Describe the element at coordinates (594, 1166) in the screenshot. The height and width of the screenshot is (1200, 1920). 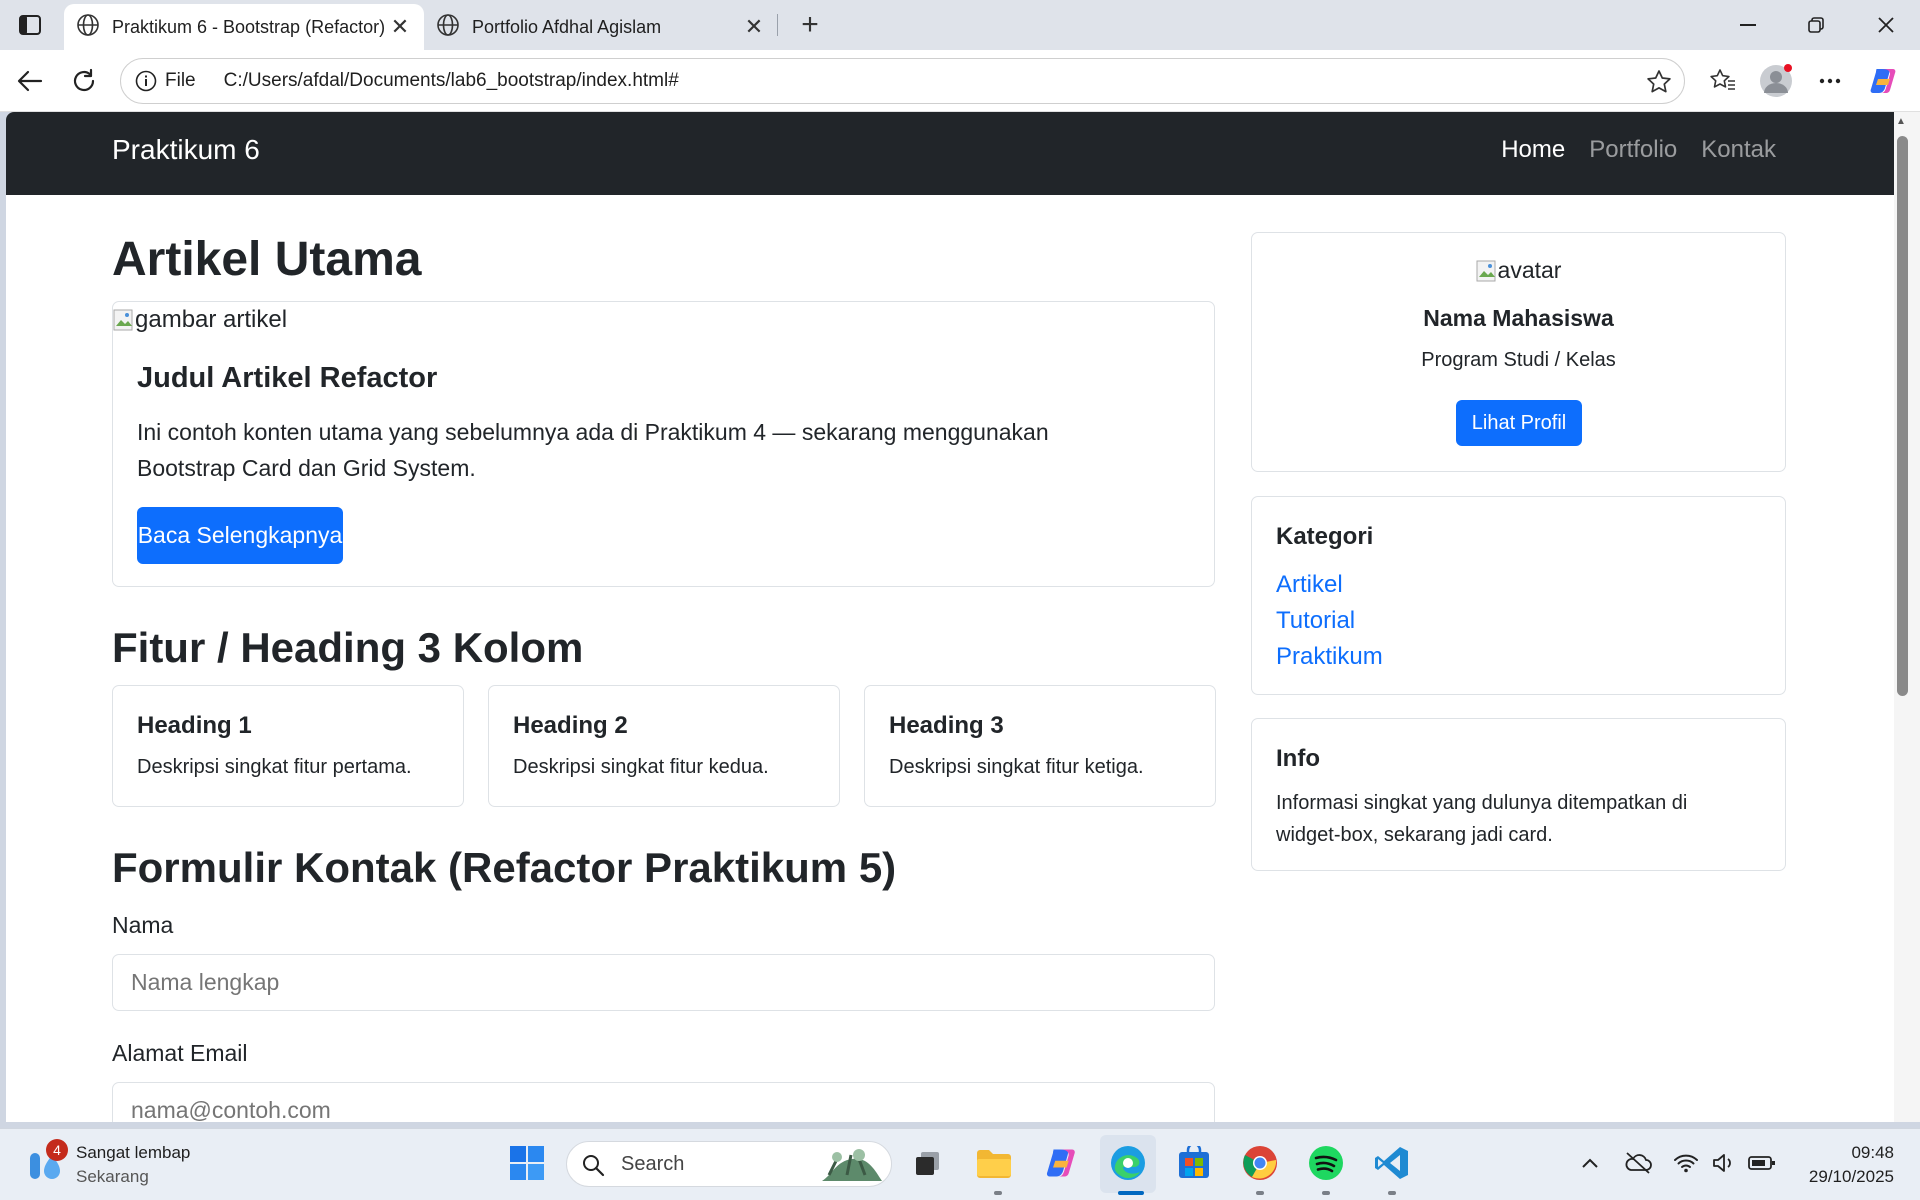
I see `search-icon` at that location.